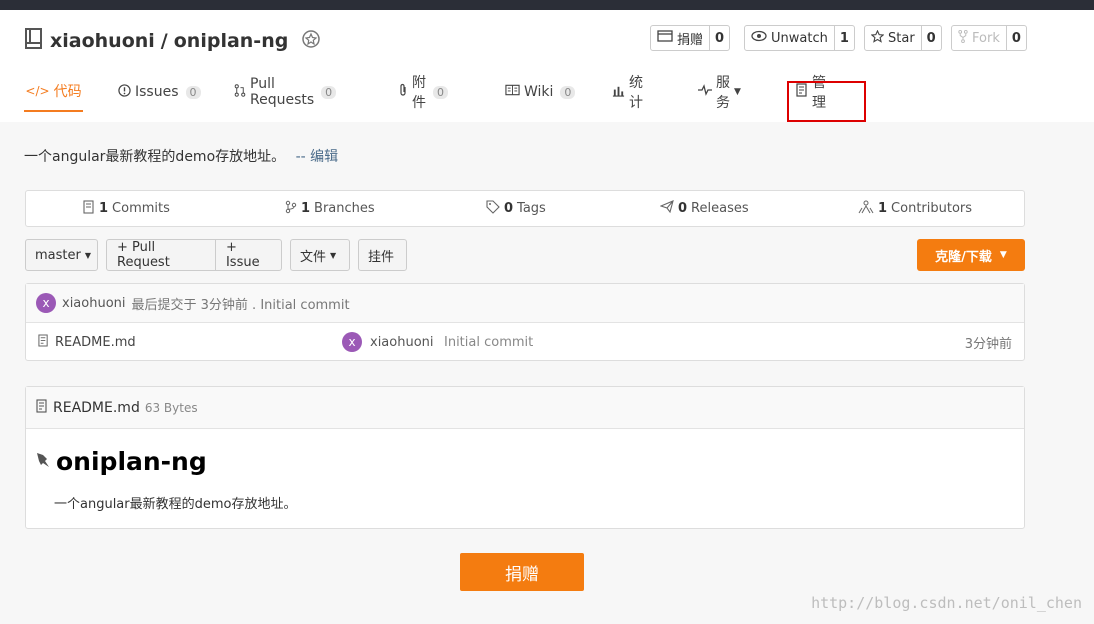  What do you see at coordinates (67, 92) in the screenshot?
I see `tab-code-label: 代码` at bounding box center [67, 92].